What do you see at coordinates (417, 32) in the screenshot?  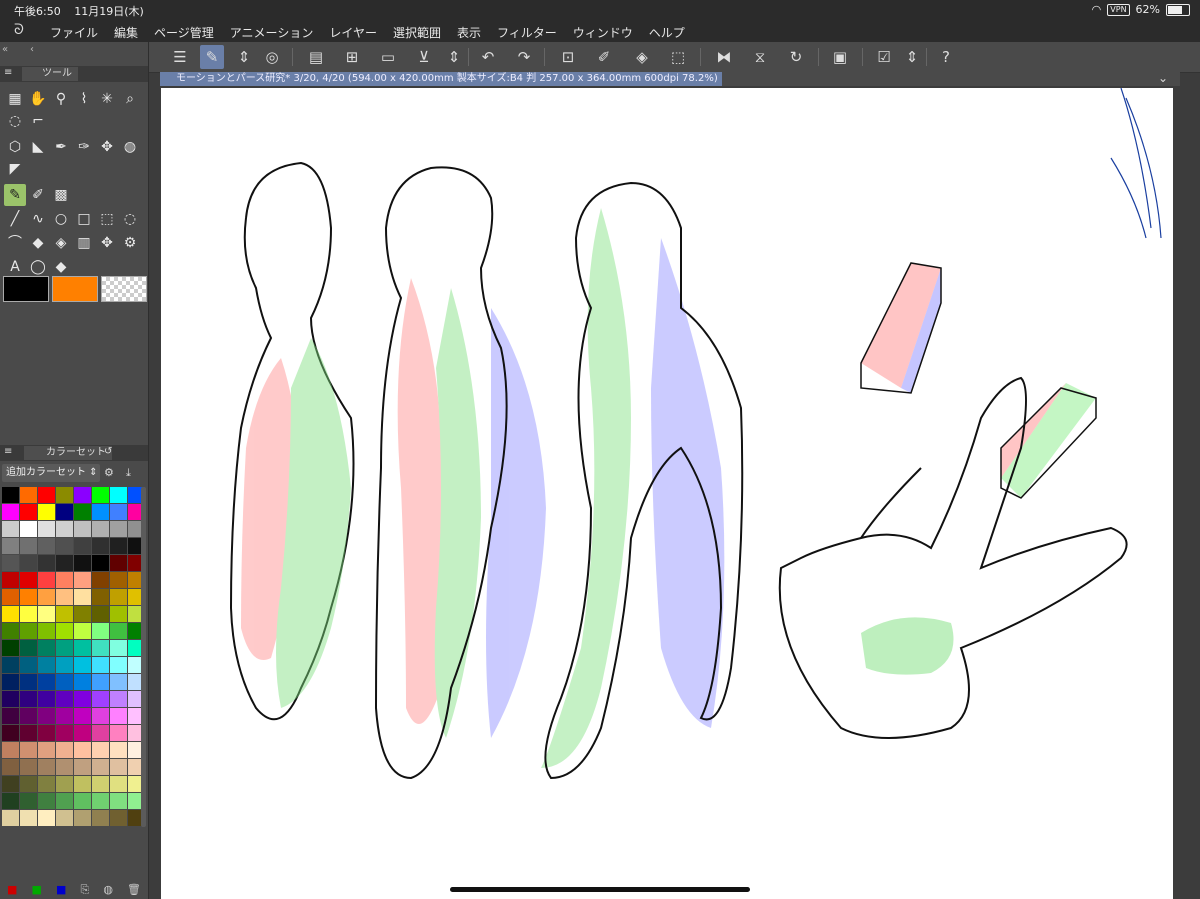 I see `menu-item: 選択範囲` at bounding box center [417, 32].